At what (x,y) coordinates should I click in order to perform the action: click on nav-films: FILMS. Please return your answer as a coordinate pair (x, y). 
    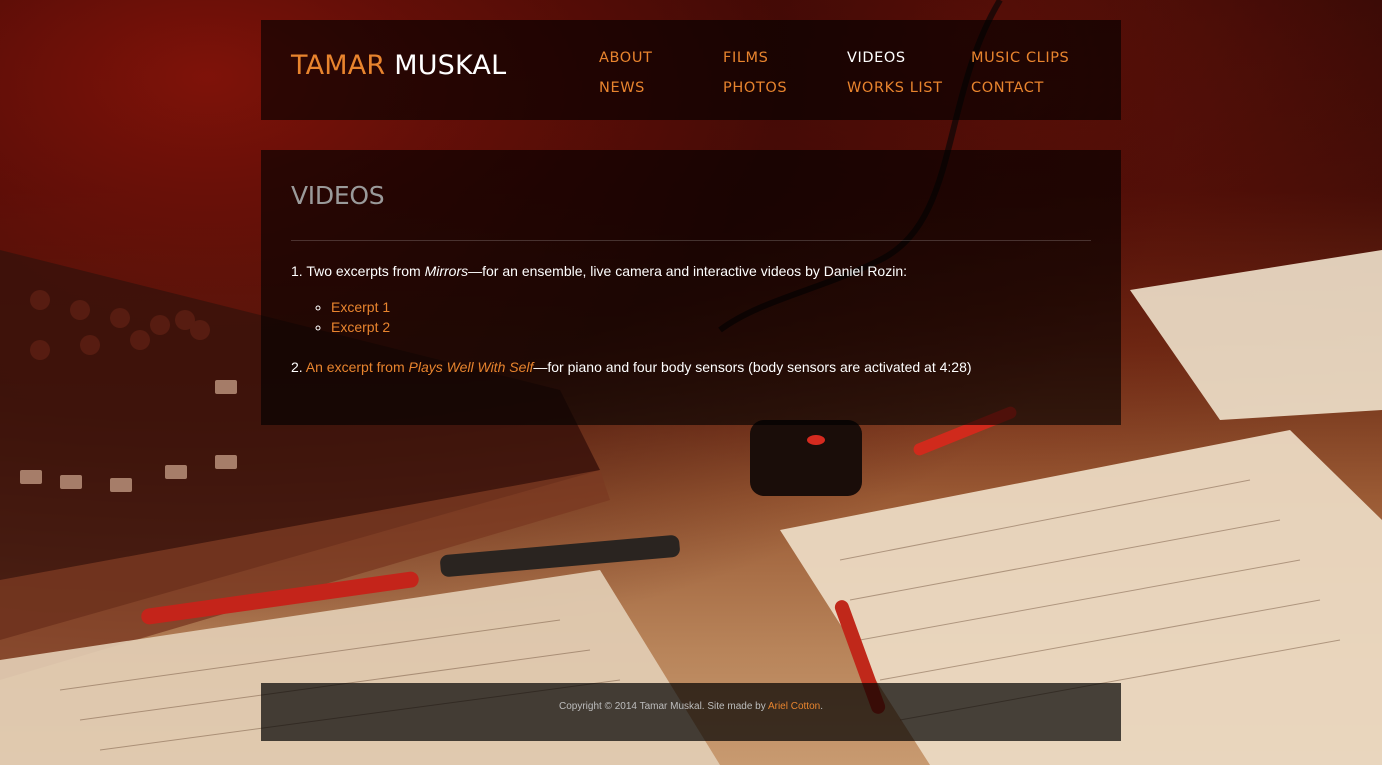
    Looking at the image, I should click on (785, 65).